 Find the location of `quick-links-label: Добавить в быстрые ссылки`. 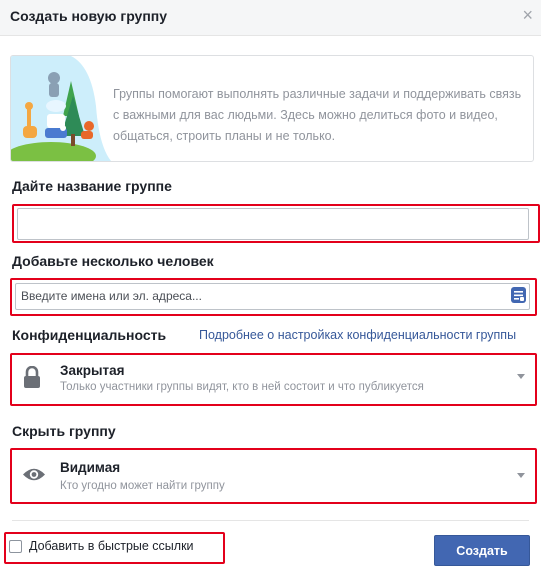

quick-links-label: Добавить в быстрые ссылки is located at coordinates (111, 546).